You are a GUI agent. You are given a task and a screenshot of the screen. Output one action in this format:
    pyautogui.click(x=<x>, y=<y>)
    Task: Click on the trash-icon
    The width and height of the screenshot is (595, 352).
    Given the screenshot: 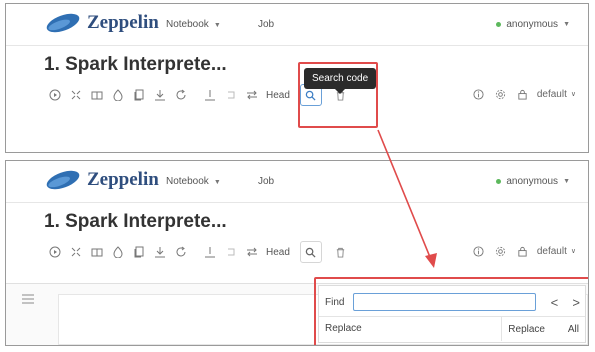 What is the action you would take?
    pyautogui.click(x=341, y=252)
    